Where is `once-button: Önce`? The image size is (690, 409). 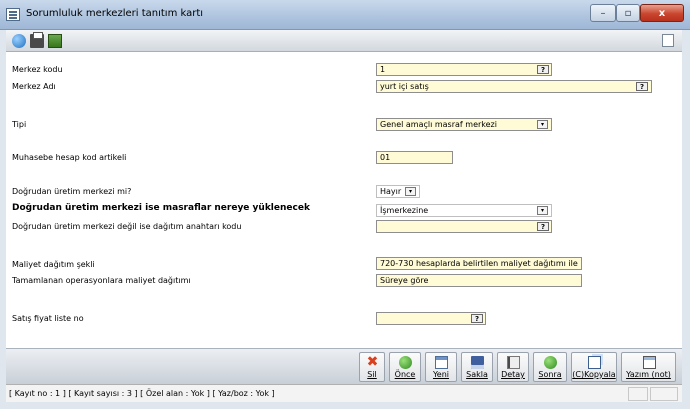 once-button: Önce is located at coordinates (405, 367).